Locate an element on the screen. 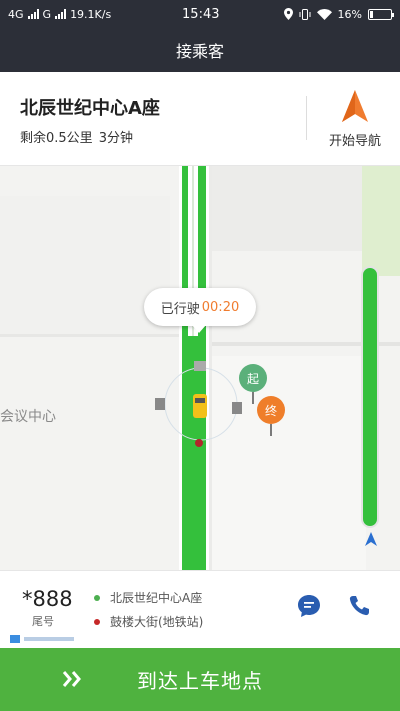  vibrate-icon is located at coordinates (305, 14).